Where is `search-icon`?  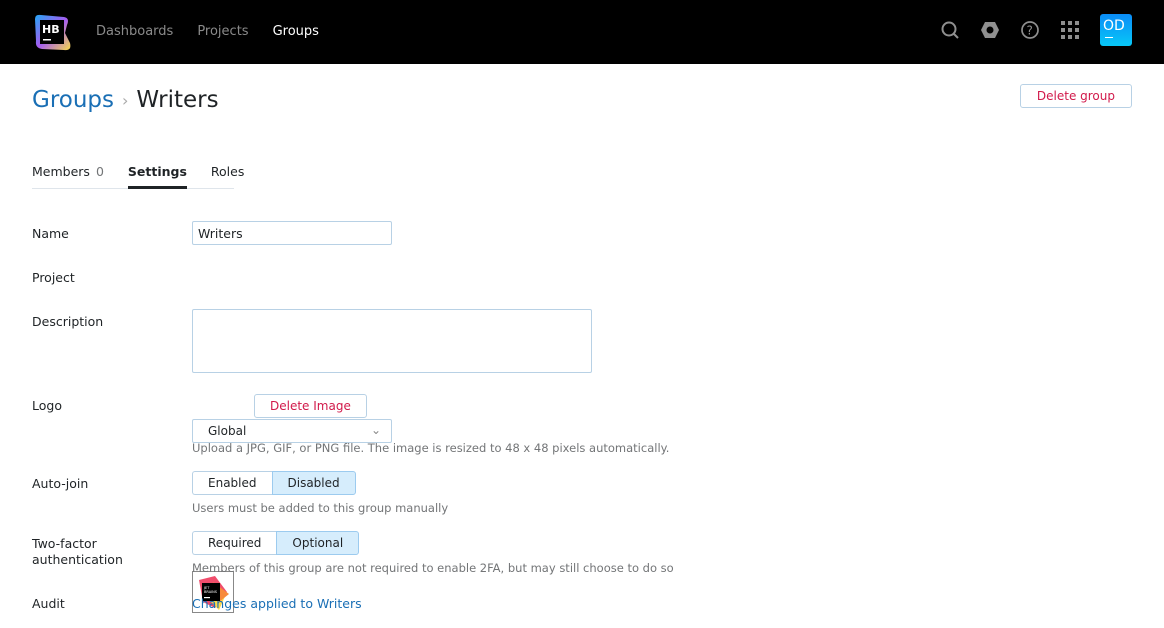
search-icon is located at coordinates (950, 30).